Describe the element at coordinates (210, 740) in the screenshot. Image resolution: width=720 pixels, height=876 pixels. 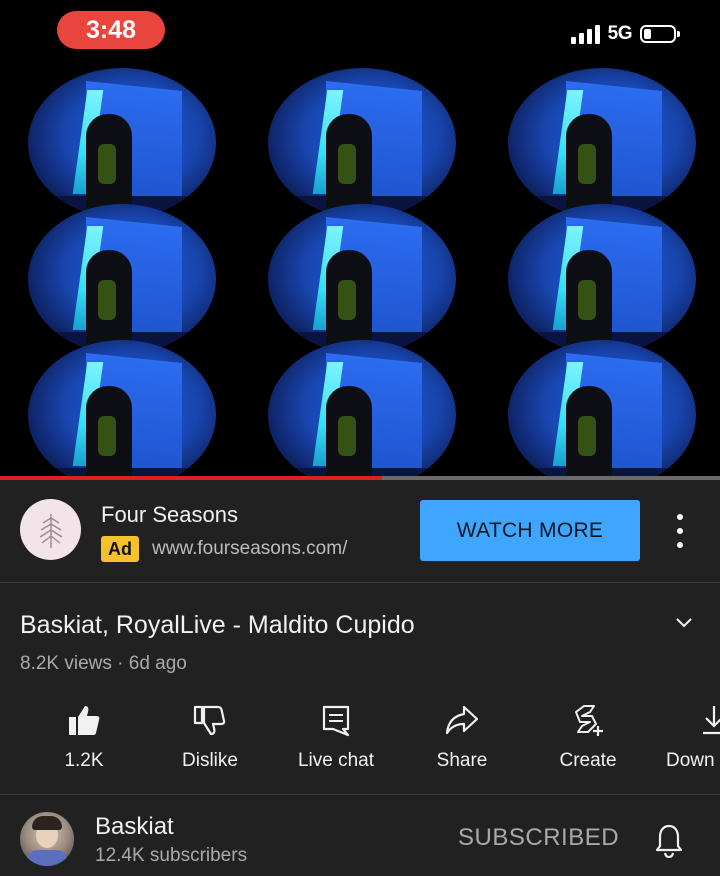
I see `dislike-button: Dislike` at that location.